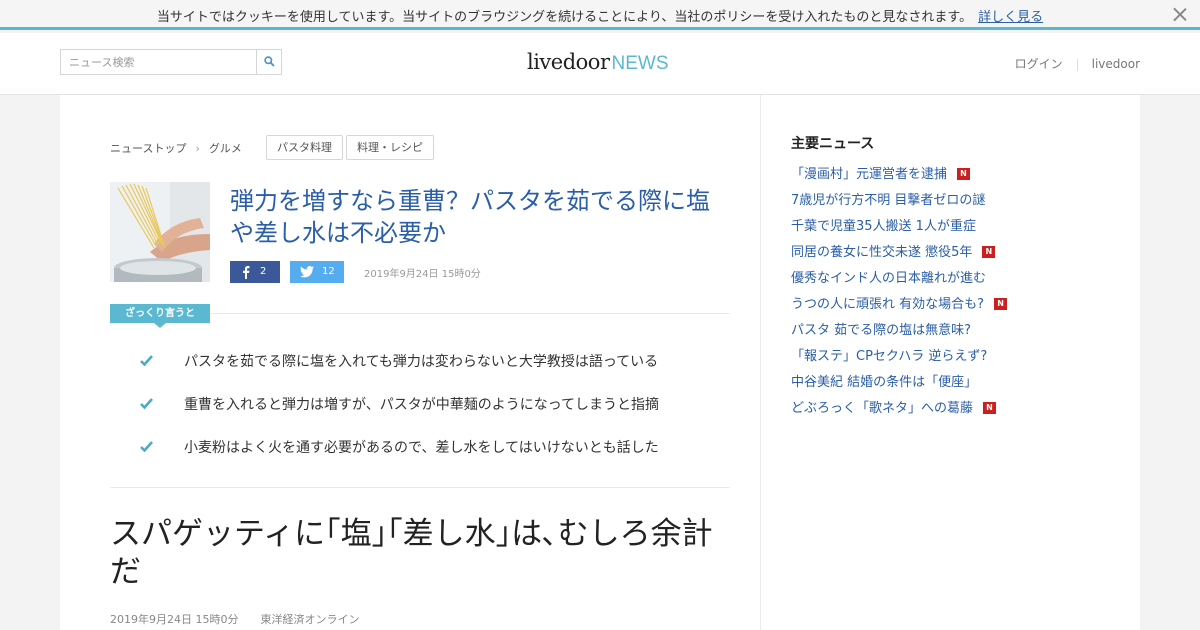 This screenshot has height=630, width=1200. I want to click on news-item: うつの人に頑張れ 有効な場合も? N, so click(899, 306).